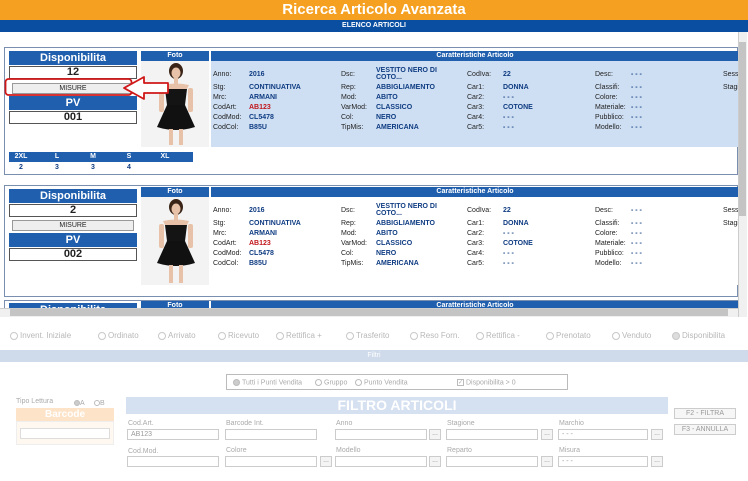 The height and width of the screenshot is (481, 748). What do you see at coordinates (73, 117) in the screenshot?
I see `pv-value: 001` at bounding box center [73, 117].